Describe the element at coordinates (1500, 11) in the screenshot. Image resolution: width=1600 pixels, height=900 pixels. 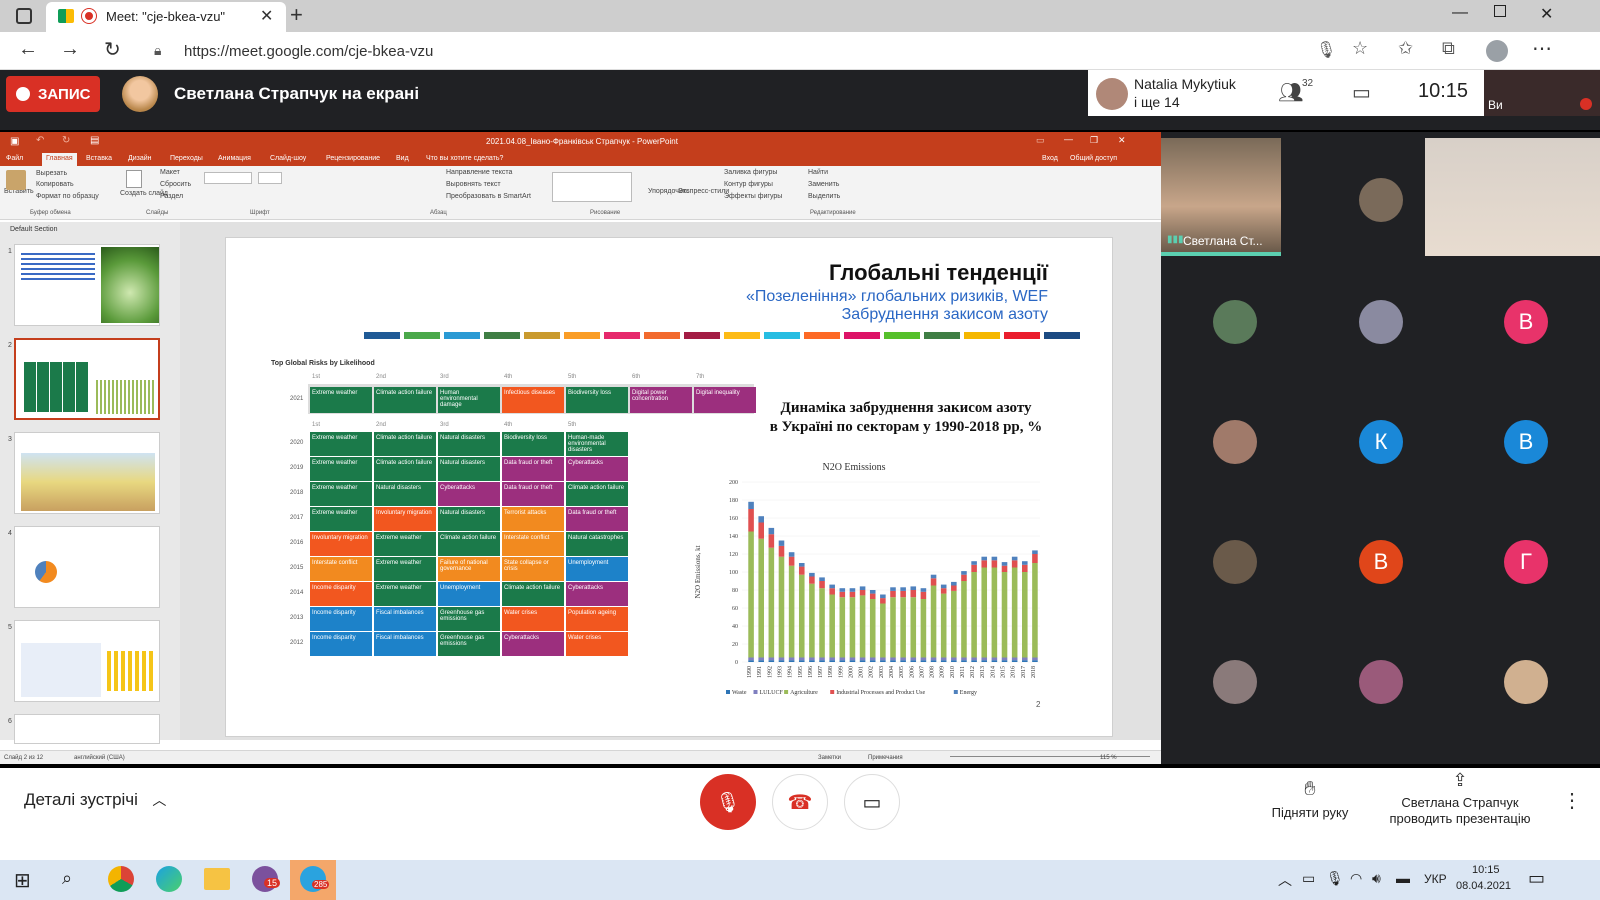
I see `maximize-icon` at that location.